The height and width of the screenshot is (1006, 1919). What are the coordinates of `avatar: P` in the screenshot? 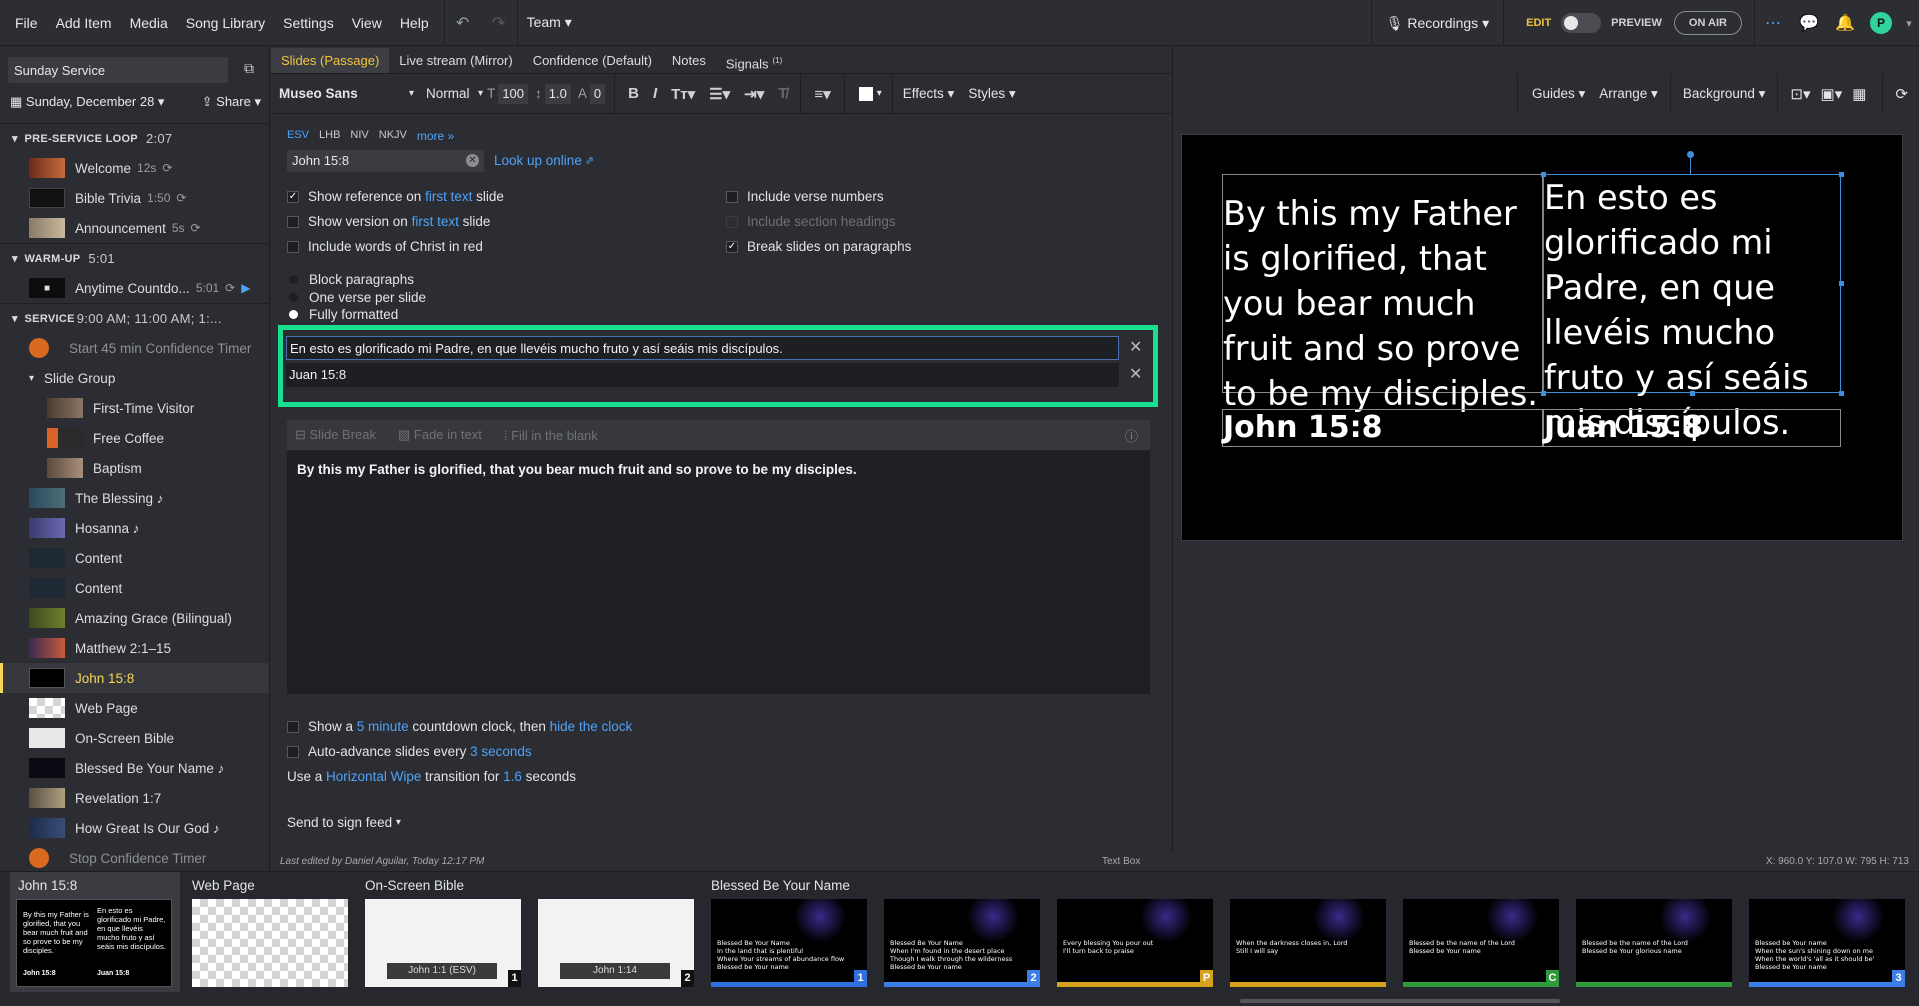 It's located at (1881, 23).